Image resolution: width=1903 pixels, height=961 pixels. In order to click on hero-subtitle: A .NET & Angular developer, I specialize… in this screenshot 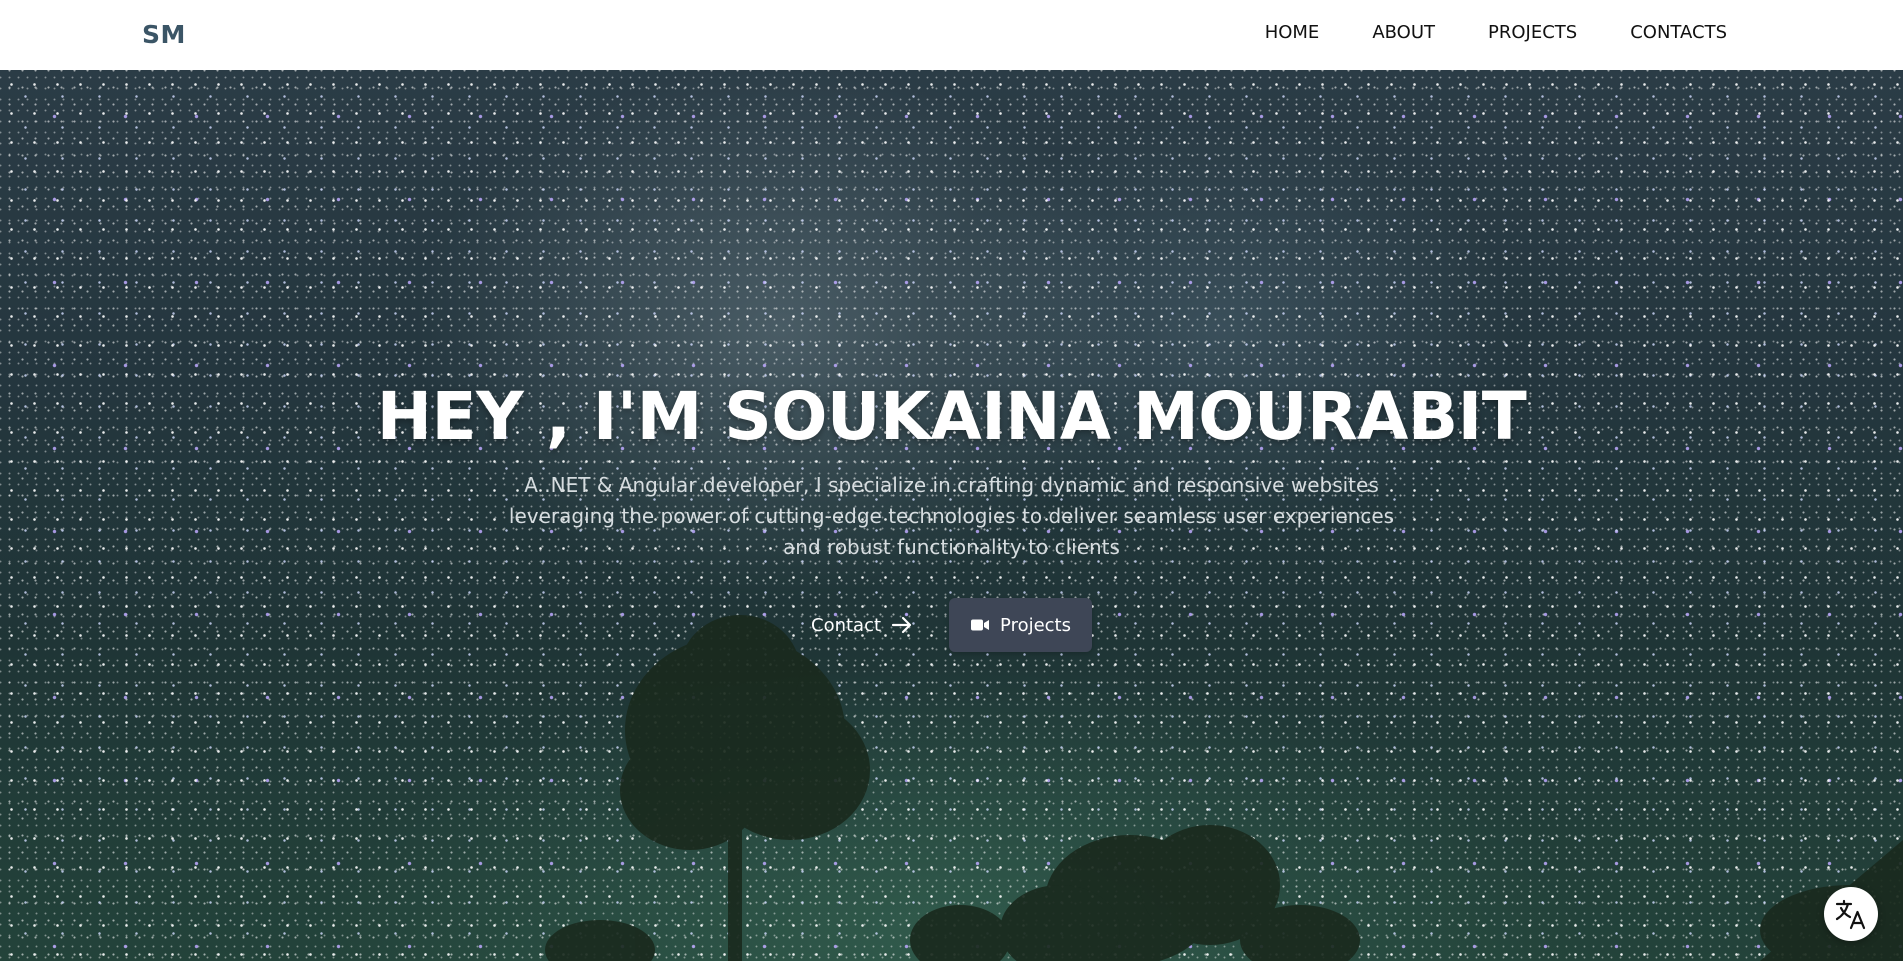, I will do `click(951, 516)`.